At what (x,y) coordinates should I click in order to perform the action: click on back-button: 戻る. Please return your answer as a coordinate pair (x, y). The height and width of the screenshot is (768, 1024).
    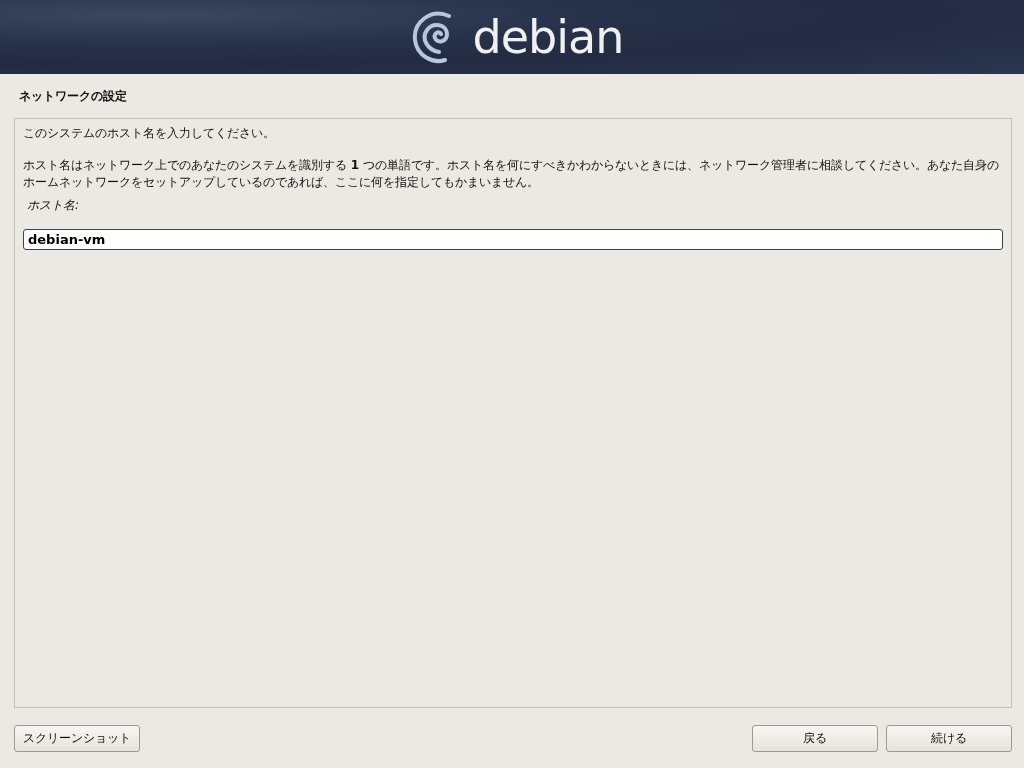
    Looking at the image, I should click on (815, 738).